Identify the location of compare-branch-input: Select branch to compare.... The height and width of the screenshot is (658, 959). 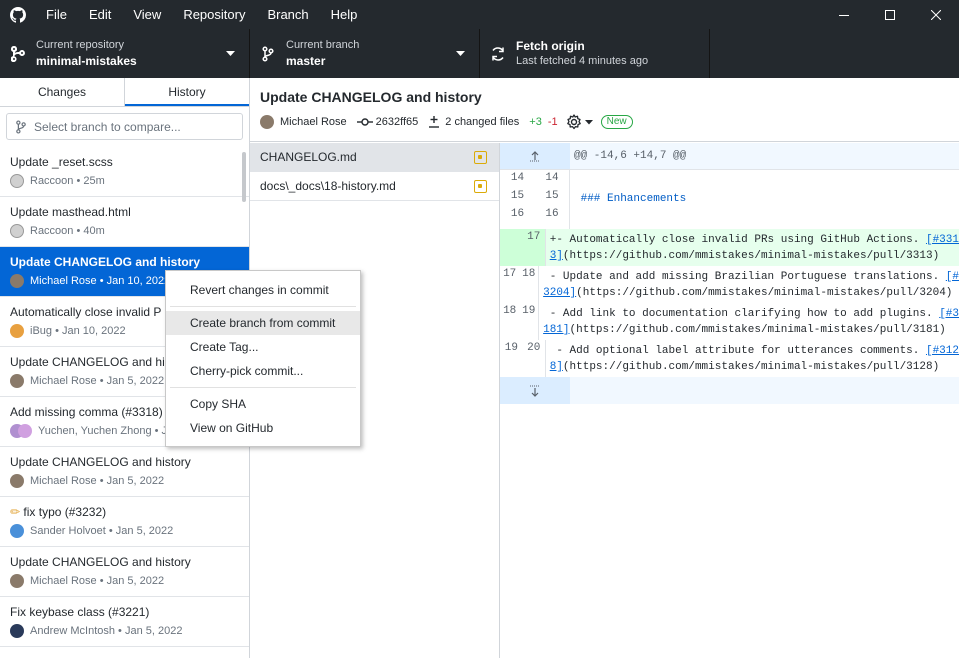
(124, 126).